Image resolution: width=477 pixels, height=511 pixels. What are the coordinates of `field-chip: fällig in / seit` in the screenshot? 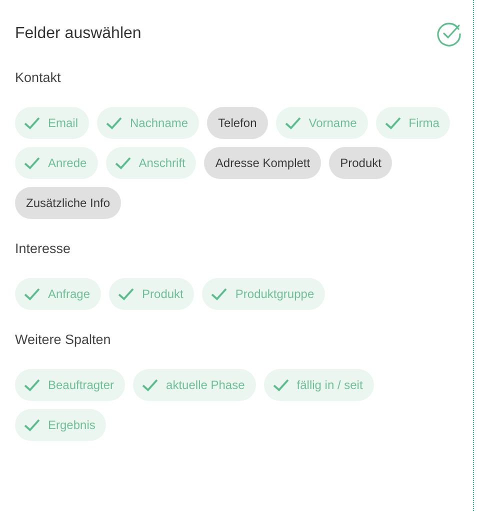 It's located at (319, 385).